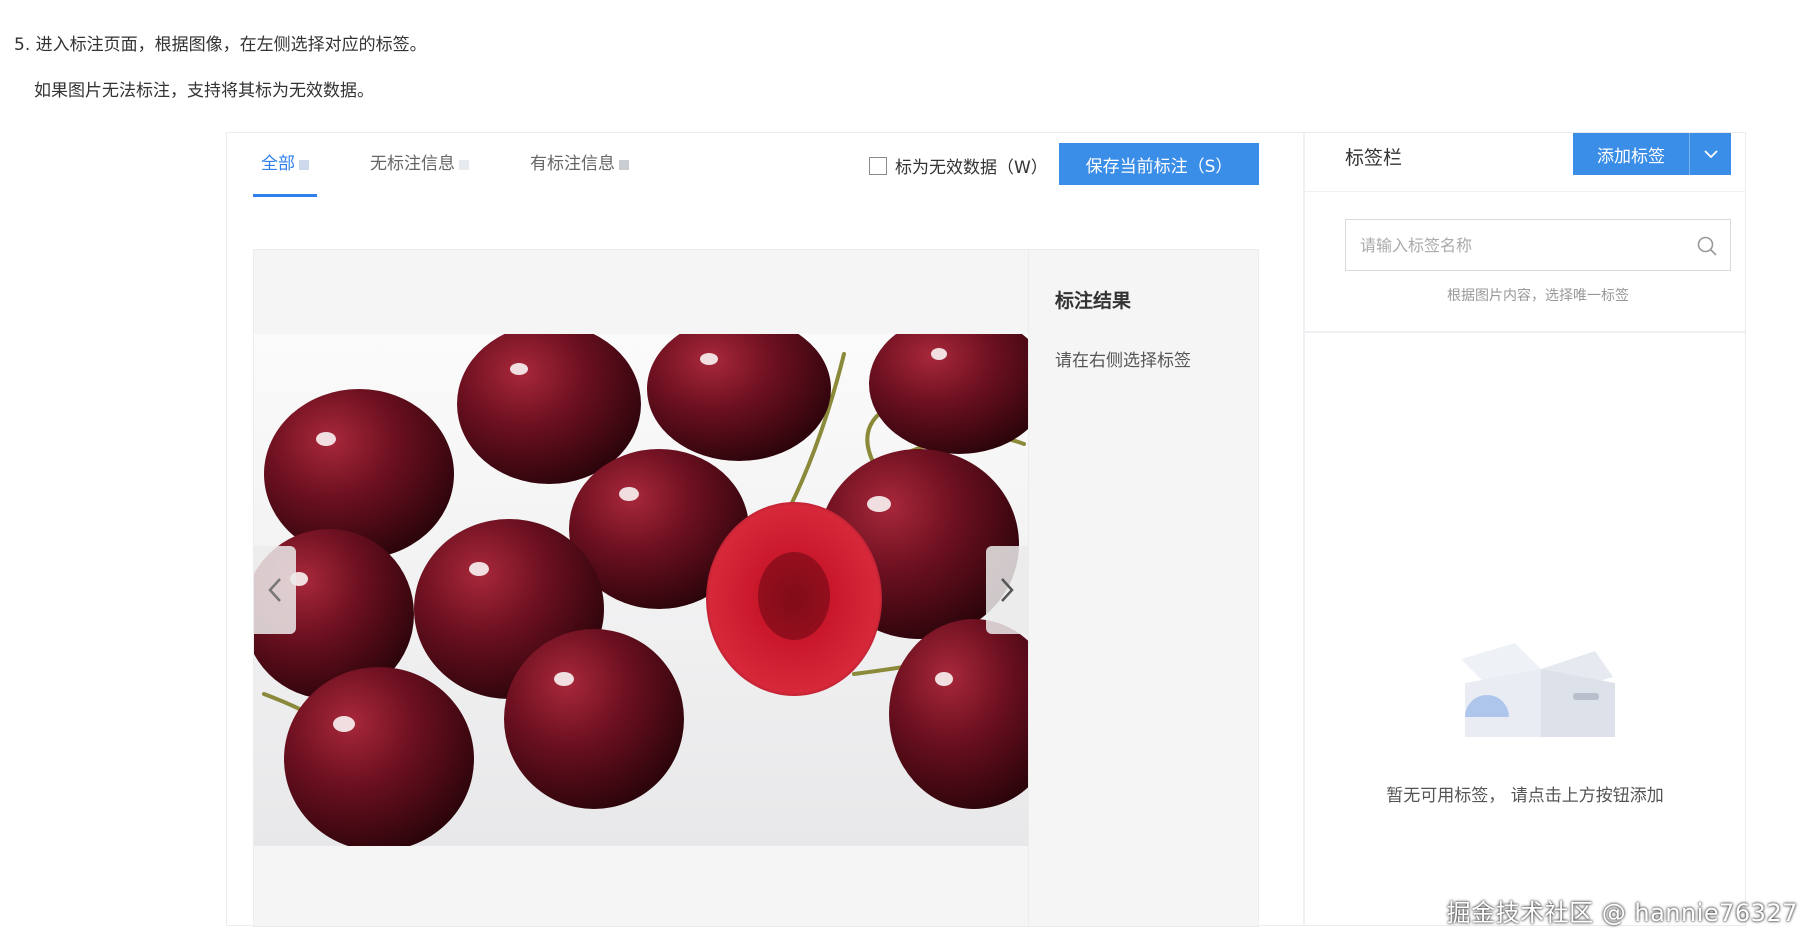 The height and width of the screenshot is (942, 1820). Describe the element at coordinates (220, 45) in the screenshot. I see `doc-line-1: 5. 进入标注页面，根据图像，在左侧选择对应的标签。` at that location.